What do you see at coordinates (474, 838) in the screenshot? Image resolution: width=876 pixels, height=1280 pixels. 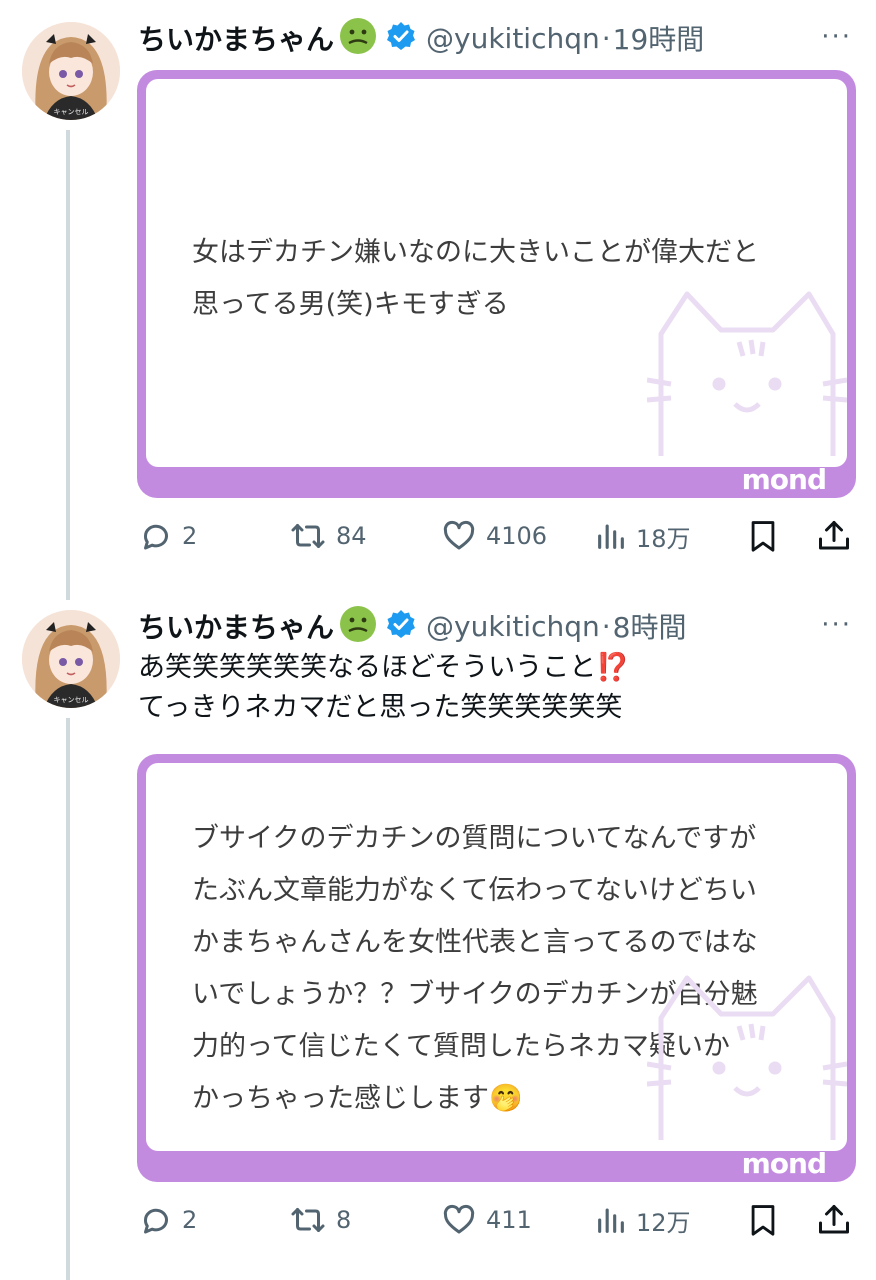 I see `card-line: ブサイクのデカチンの質問についてなんですが` at bounding box center [474, 838].